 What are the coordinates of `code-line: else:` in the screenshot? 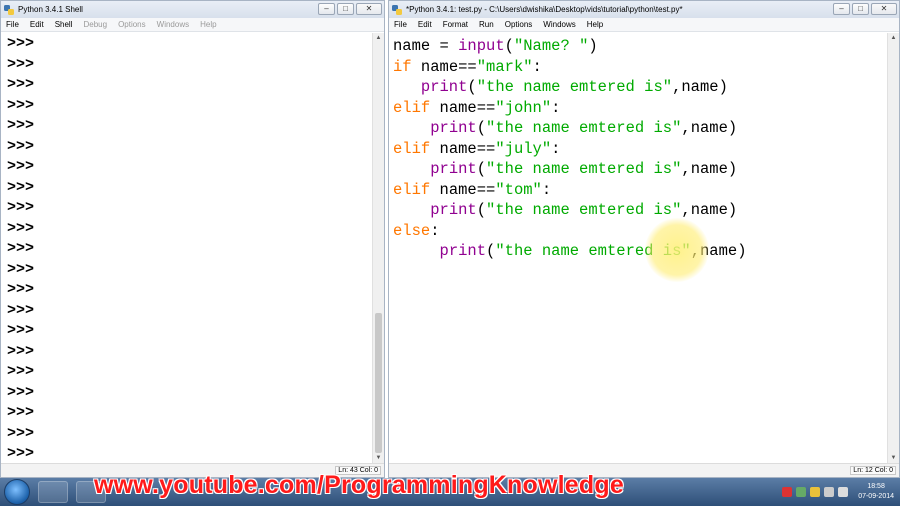 It's located at (570, 231).